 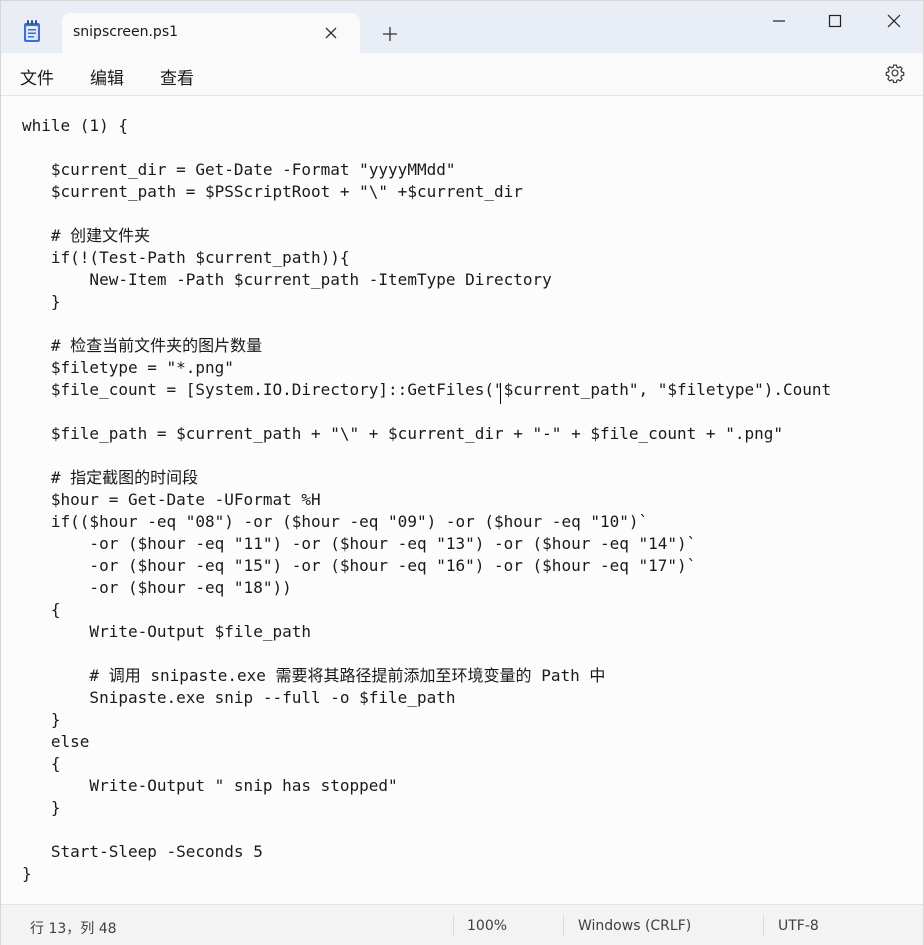 I want to click on menu-view: 查看, so click(x=177, y=76).